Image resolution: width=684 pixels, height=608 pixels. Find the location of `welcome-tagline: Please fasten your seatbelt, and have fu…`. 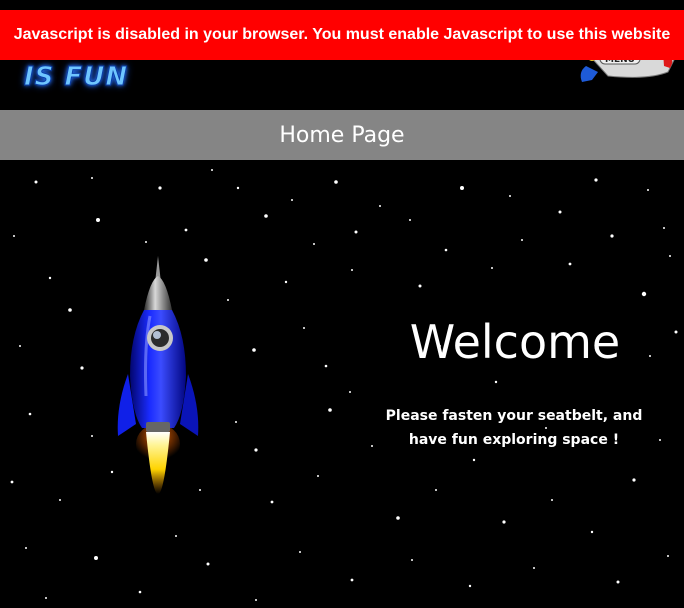

welcome-tagline: Please fasten your seatbelt, and have fu… is located at coordinates (514, 428).